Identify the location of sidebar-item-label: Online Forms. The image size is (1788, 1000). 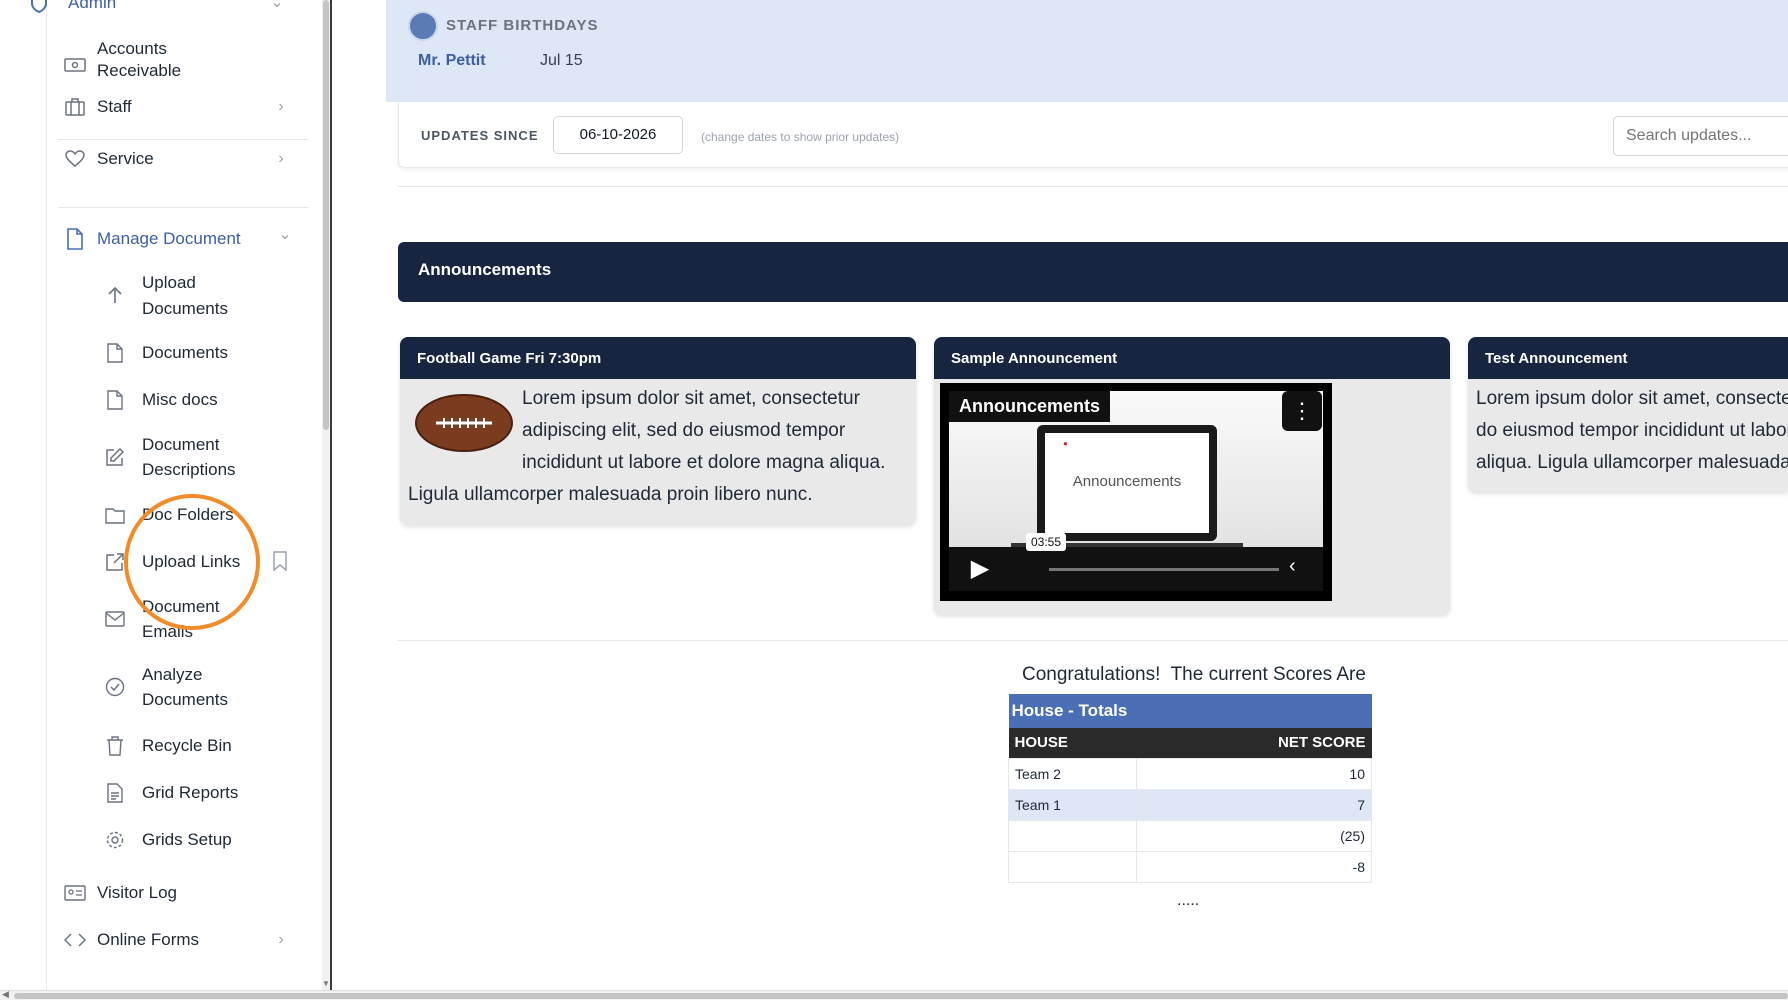
(148, 939).